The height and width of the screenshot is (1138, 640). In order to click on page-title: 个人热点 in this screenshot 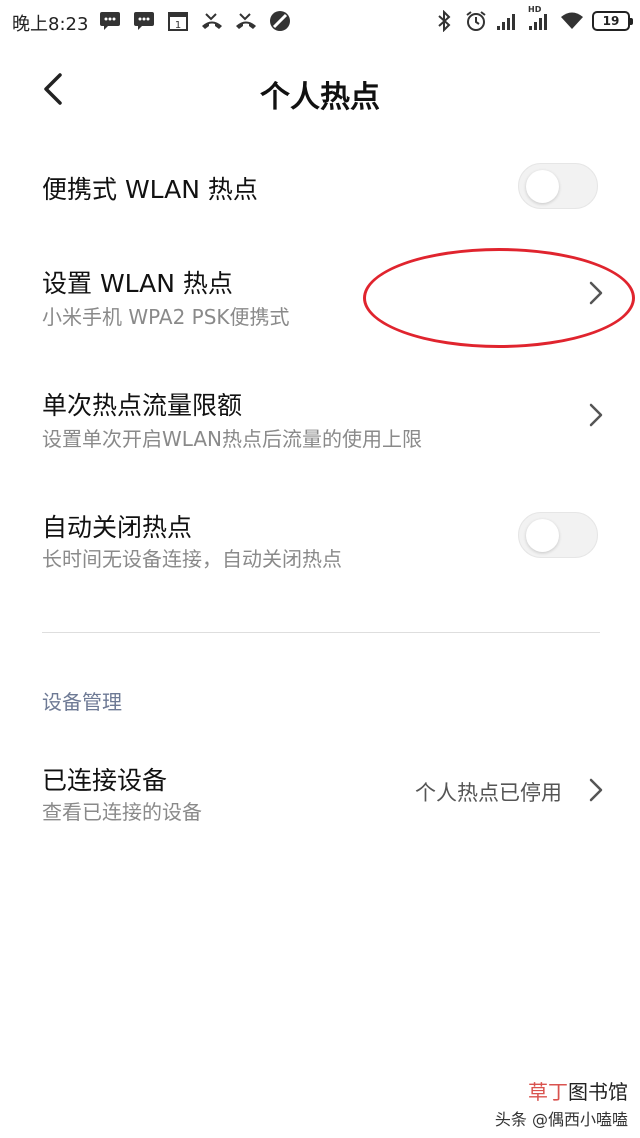, I will do `click(320, 97)`.